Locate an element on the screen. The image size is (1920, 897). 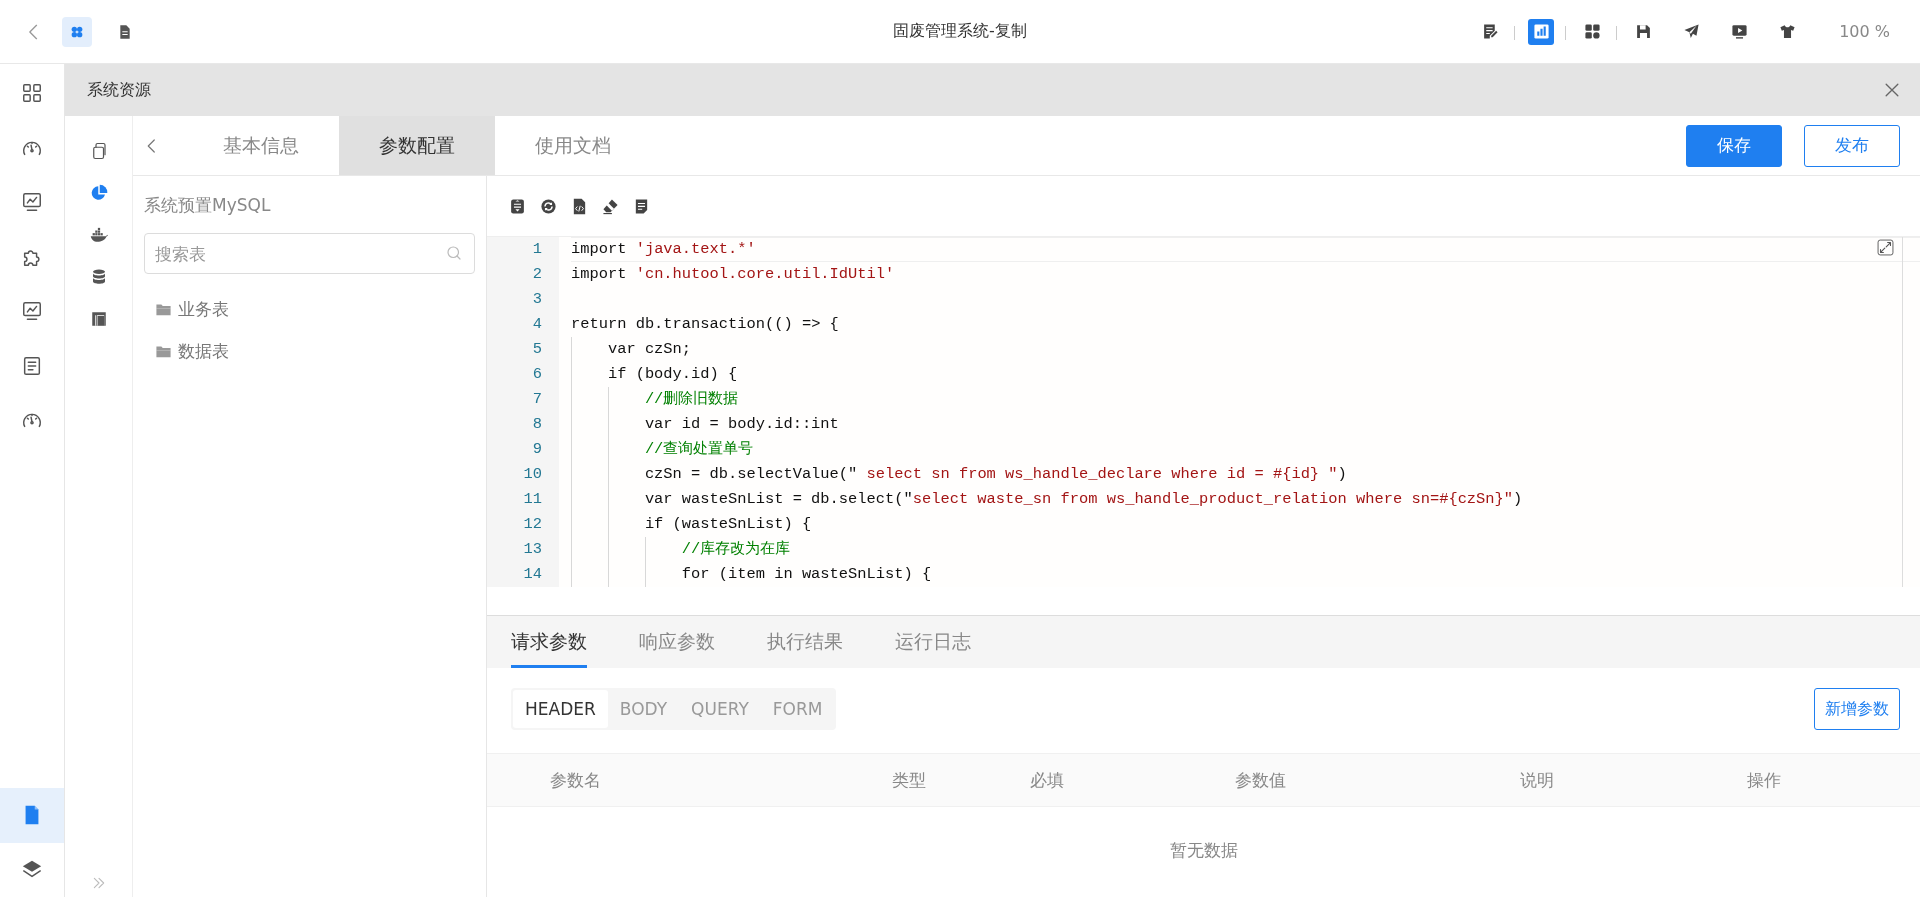
line-number: 4 is located at coordinates (523, 324).